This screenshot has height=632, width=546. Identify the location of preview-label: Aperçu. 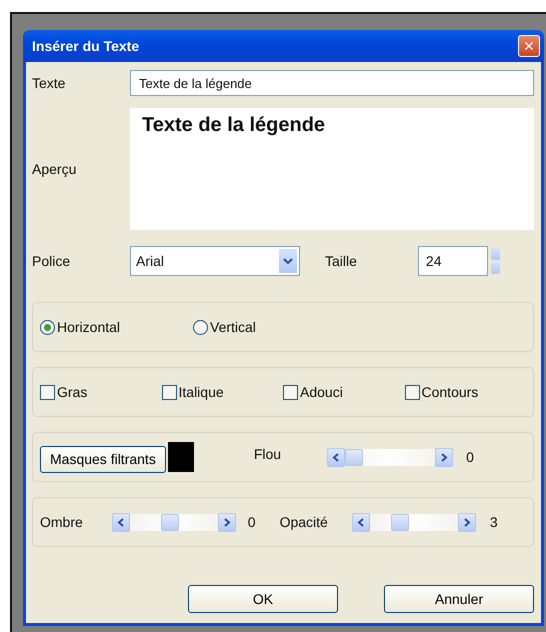
(55, 169).